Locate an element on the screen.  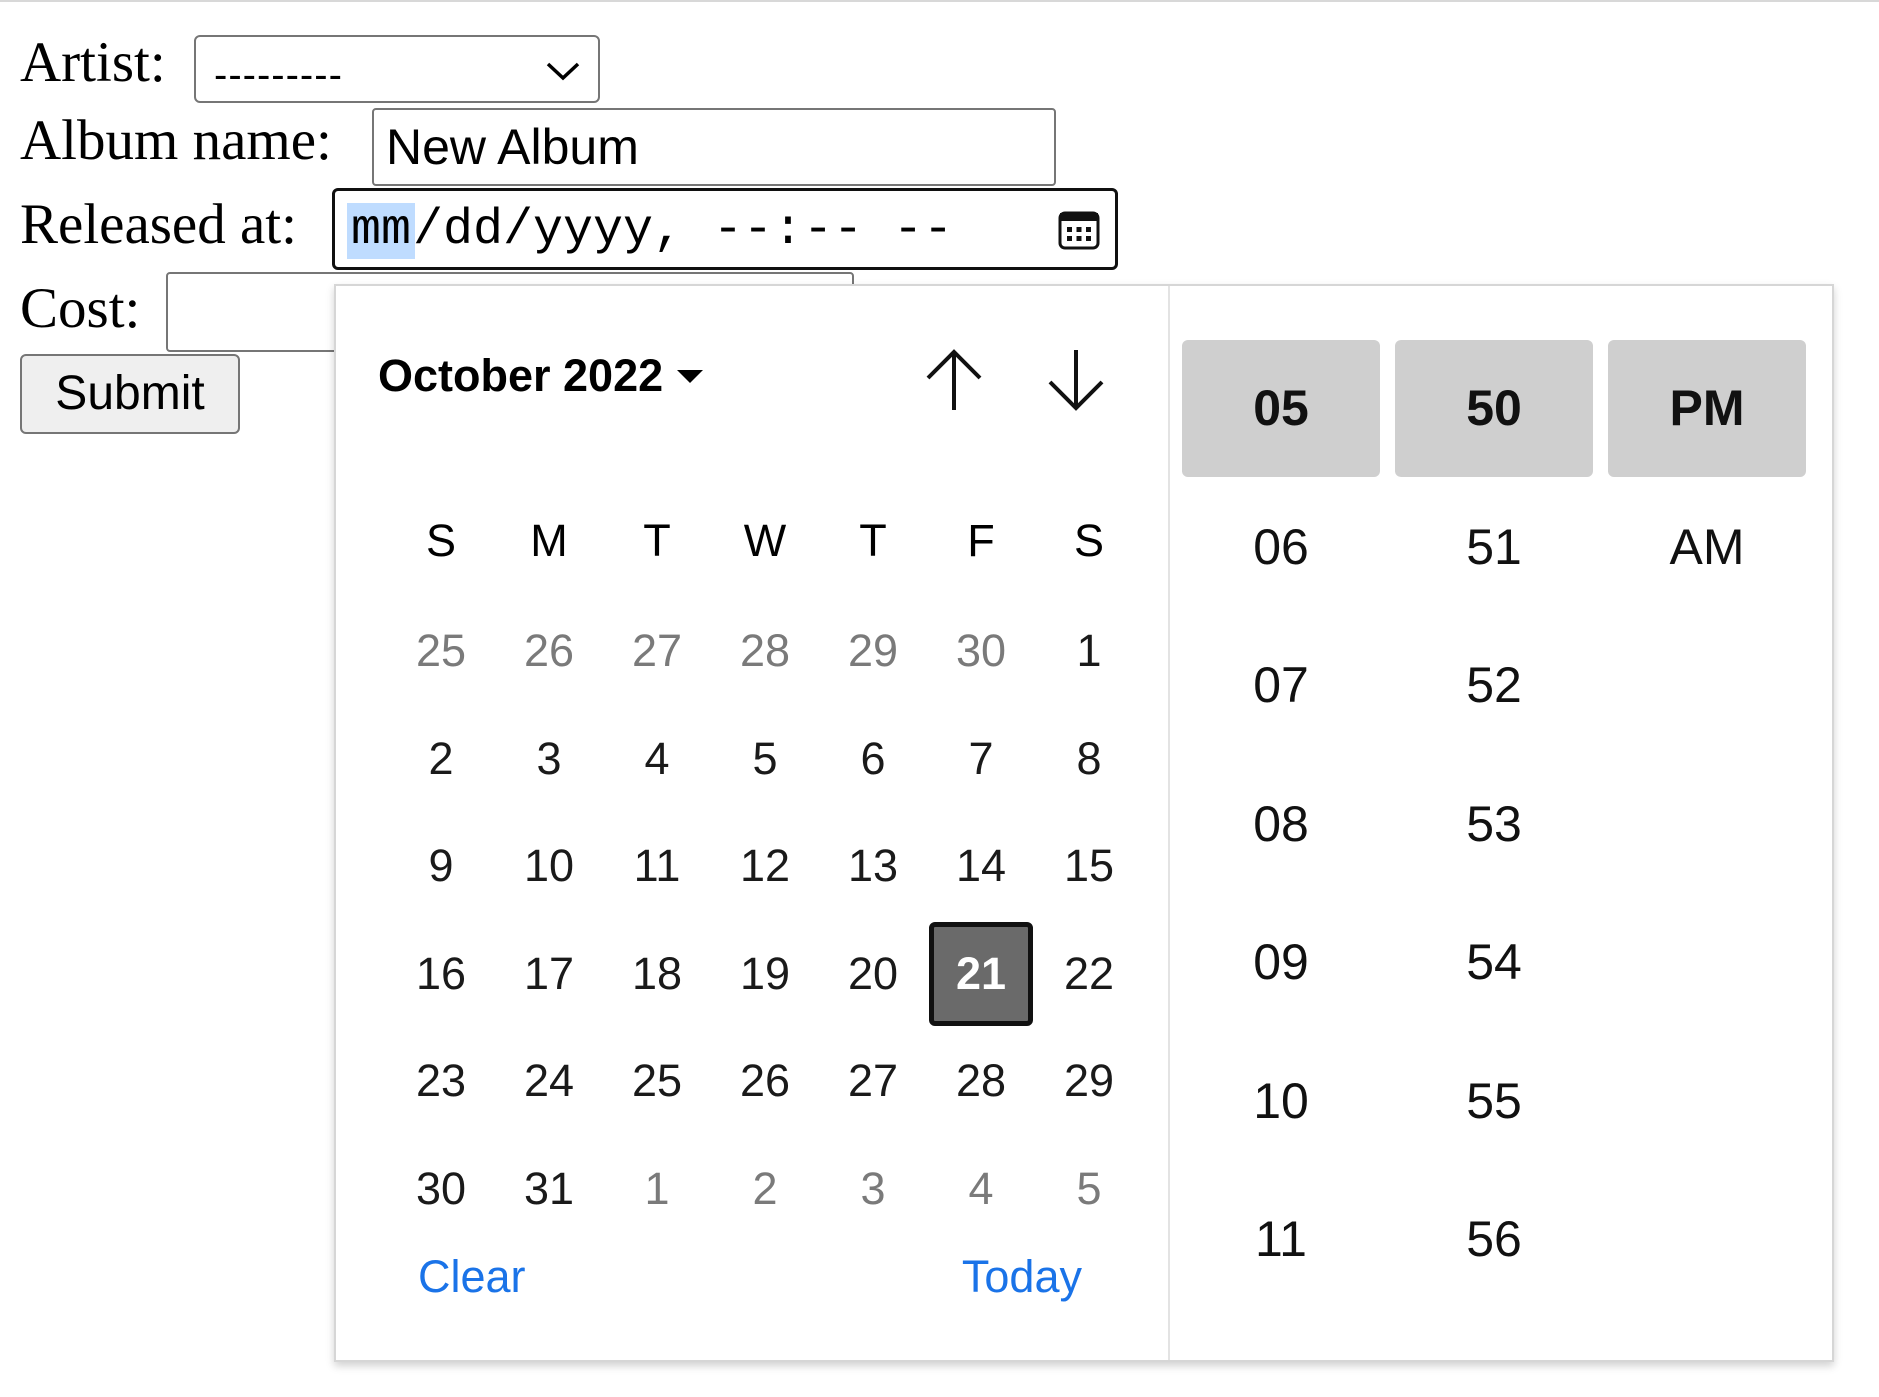
month-year-selector: October 2022 is located at coordinates (541, 376).